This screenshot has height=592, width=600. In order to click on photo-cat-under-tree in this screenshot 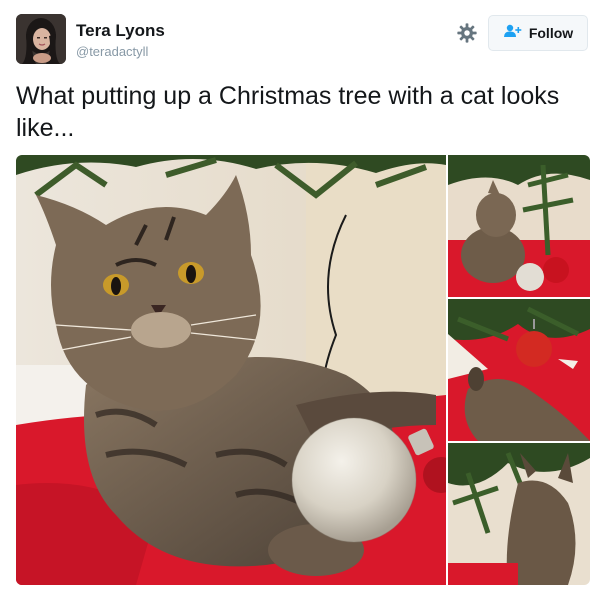, I will do `click(519, 226)`.